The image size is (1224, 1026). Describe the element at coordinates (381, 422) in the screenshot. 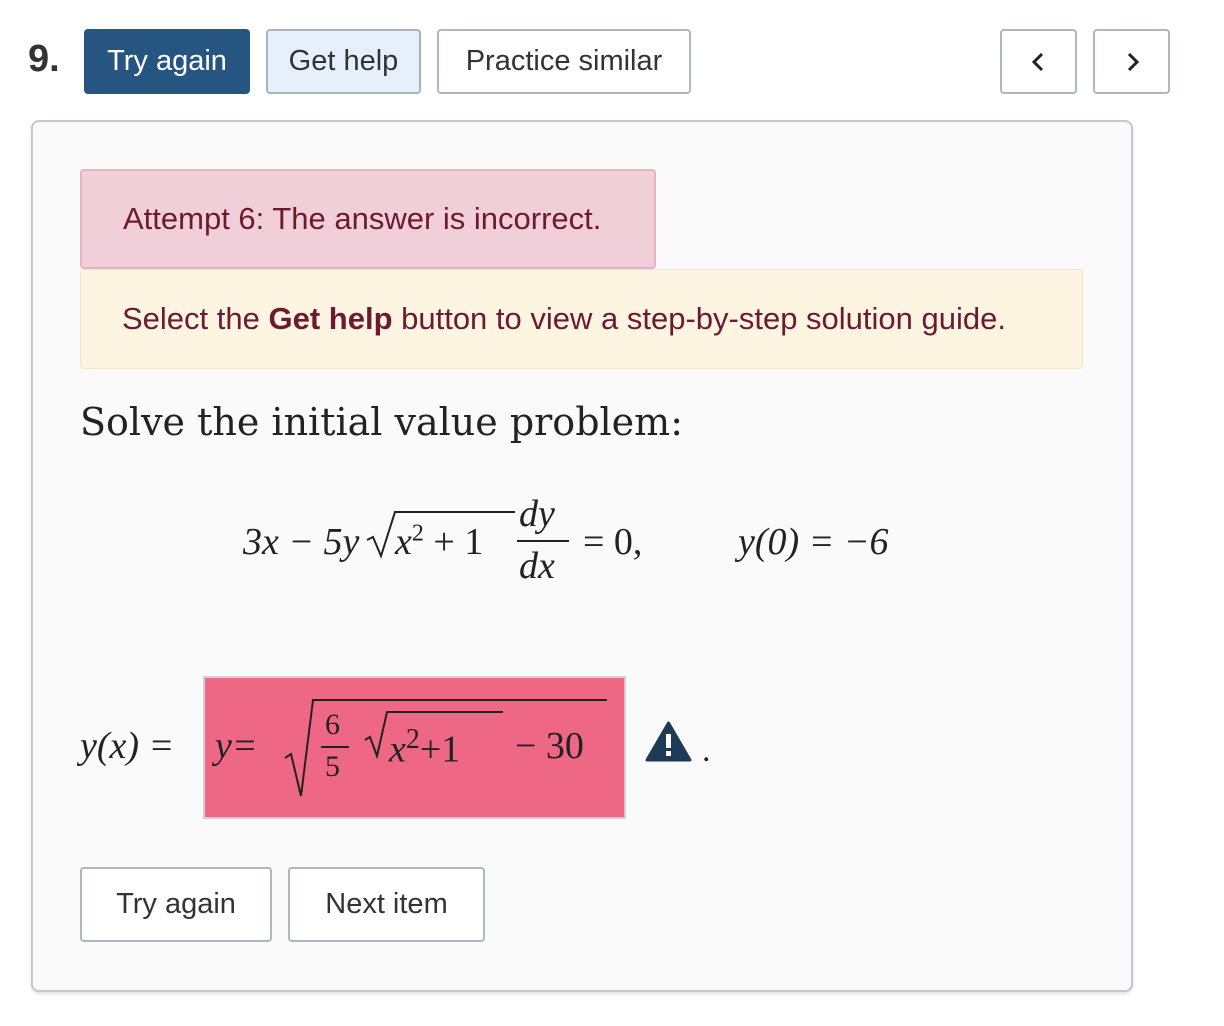

I see `question-prompt: Solve the initial value problem:` at that location.